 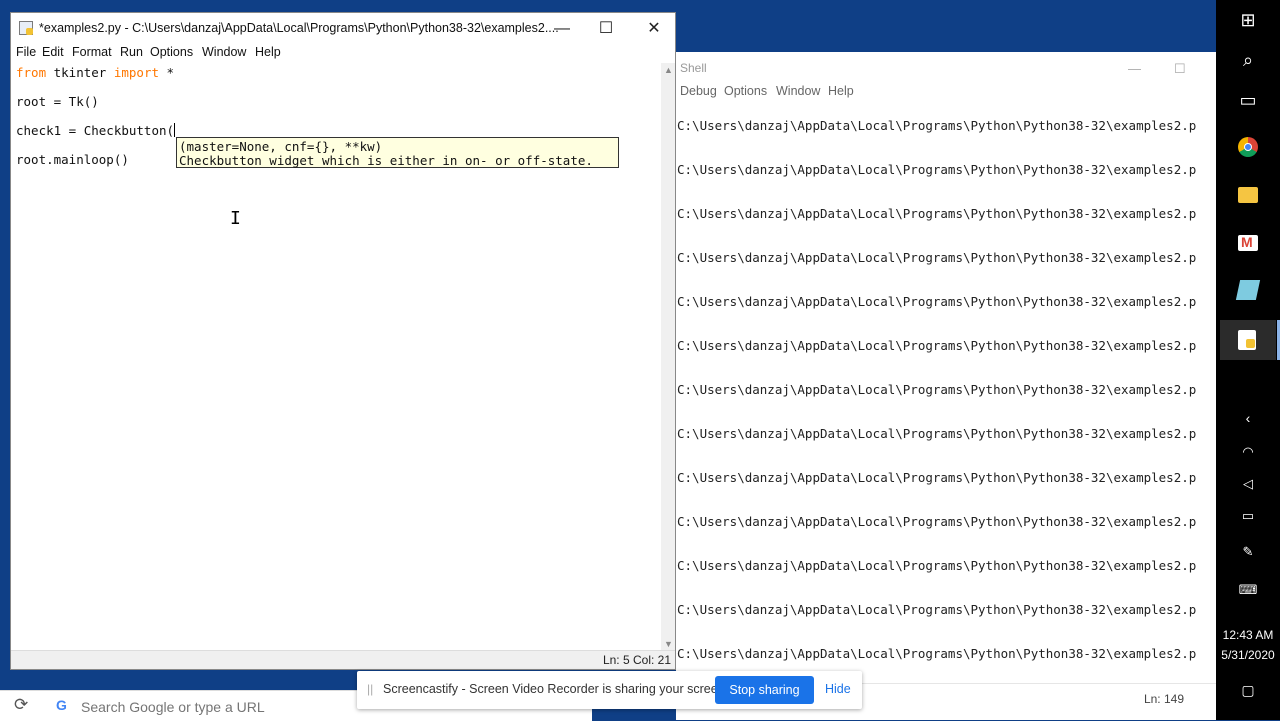 What do you see at coordinates (946, 94) in the screenshot?
I see `shell-menubar: Debug Options Window Help` at bounding box center [946, 94].